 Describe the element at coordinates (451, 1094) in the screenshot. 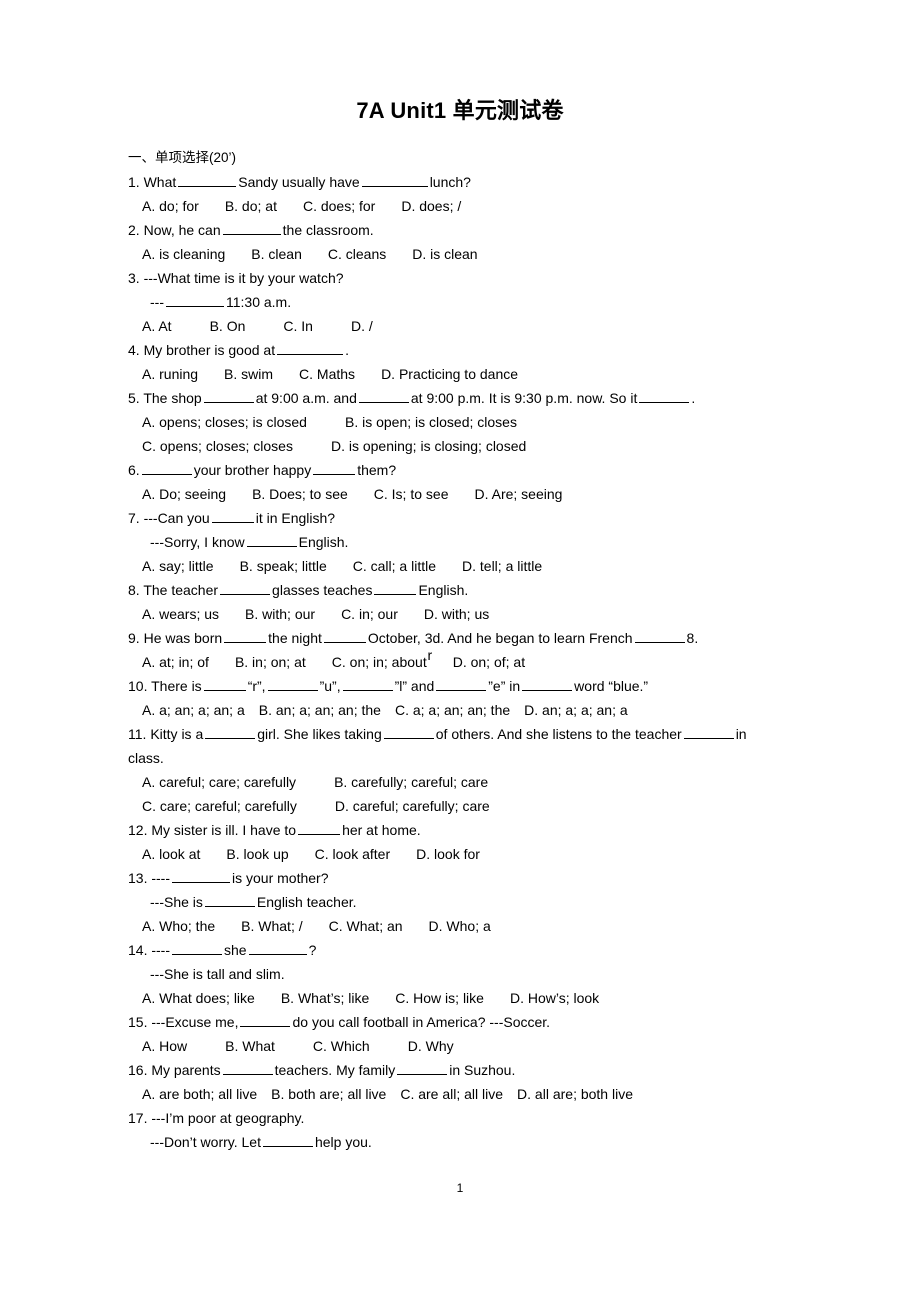

I see `option-c: C. are all; all live` at that location.